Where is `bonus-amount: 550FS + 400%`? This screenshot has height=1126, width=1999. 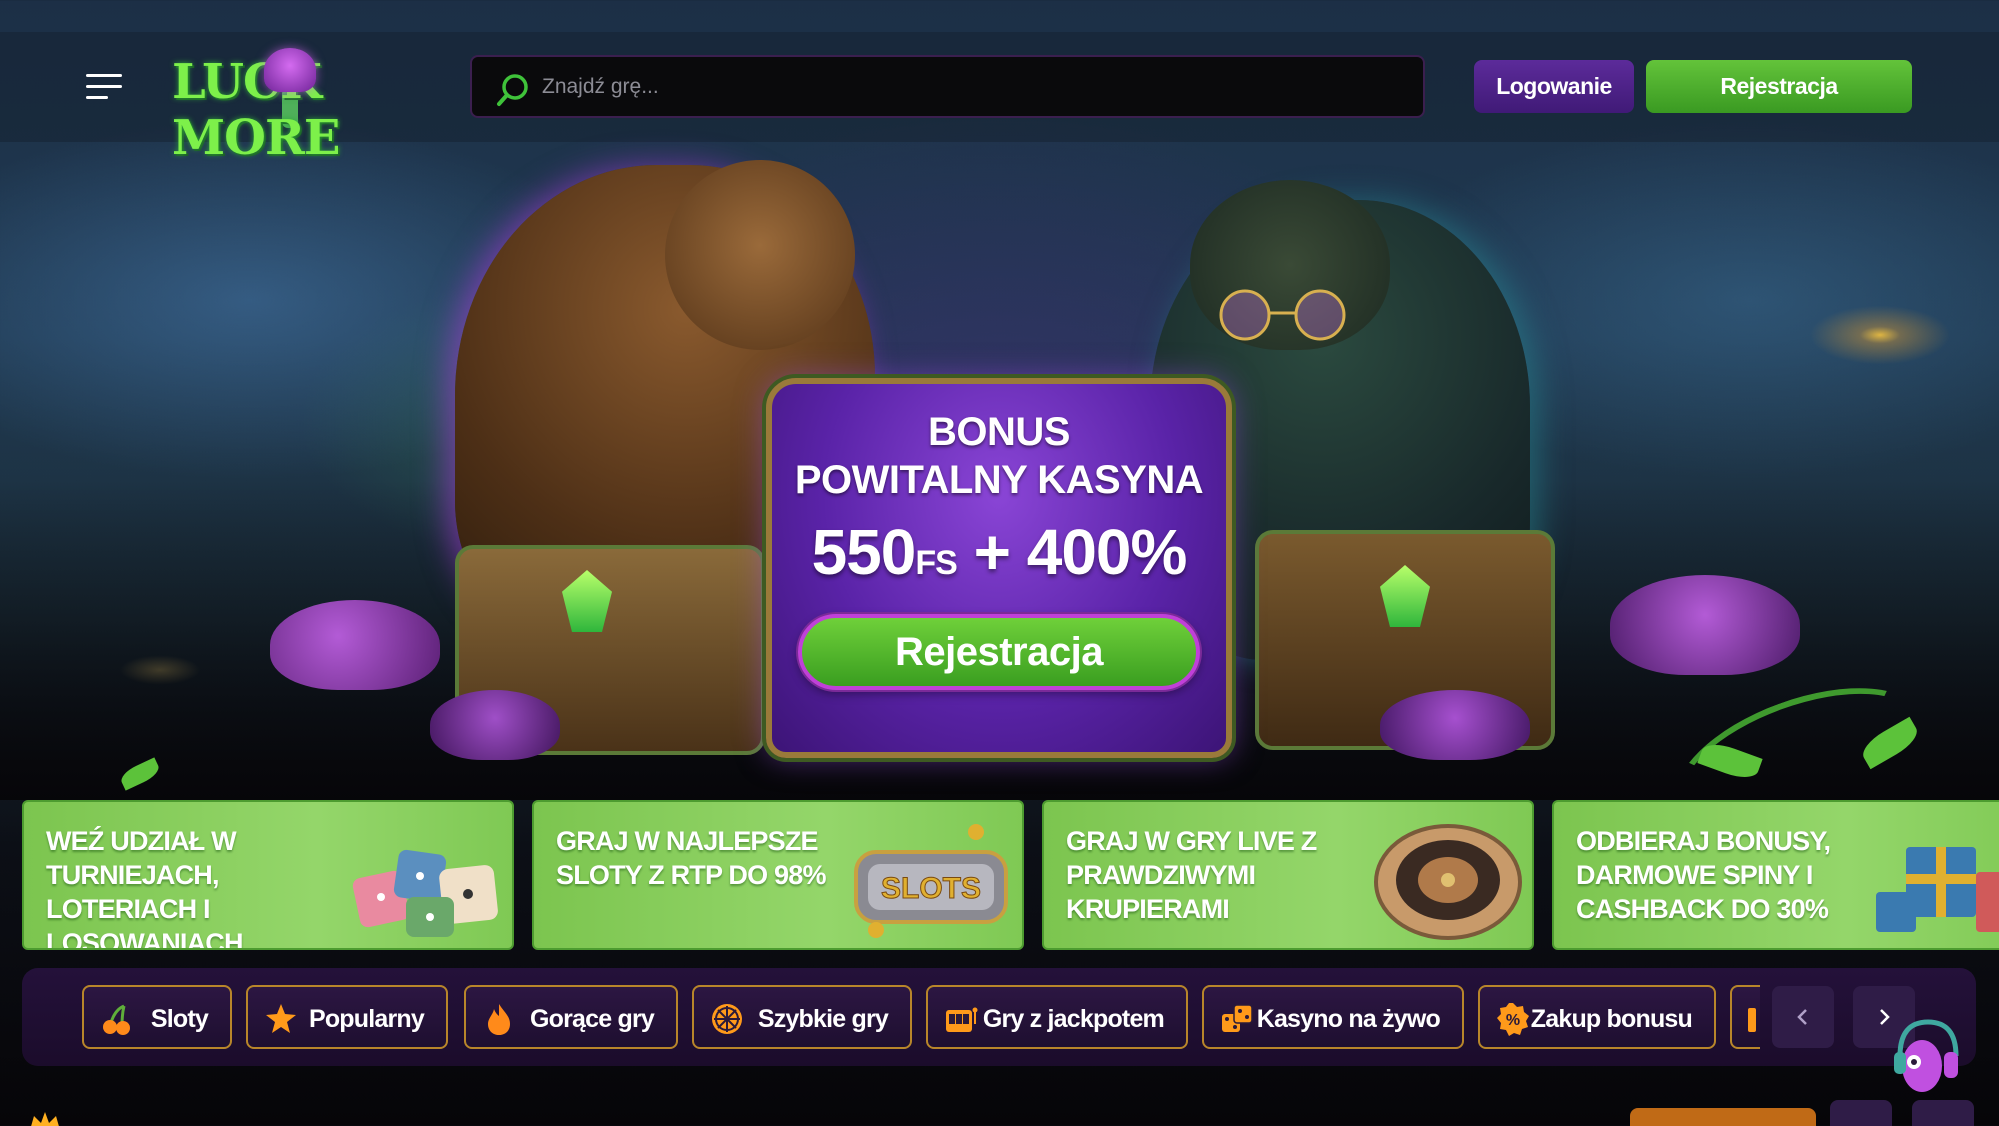
bonus-amount: 550FS + 400% is located at coordinates (999, 552).